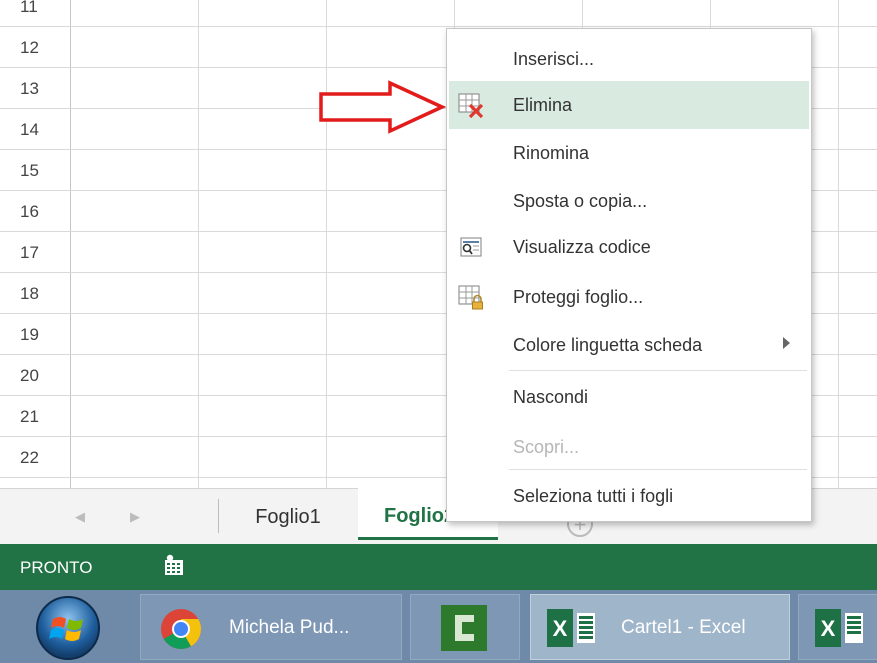 This screenshot has width=877, height=663. Describe the element at coordinates (35, 334) in the screenshot. I see `row-header: 19` at that location.